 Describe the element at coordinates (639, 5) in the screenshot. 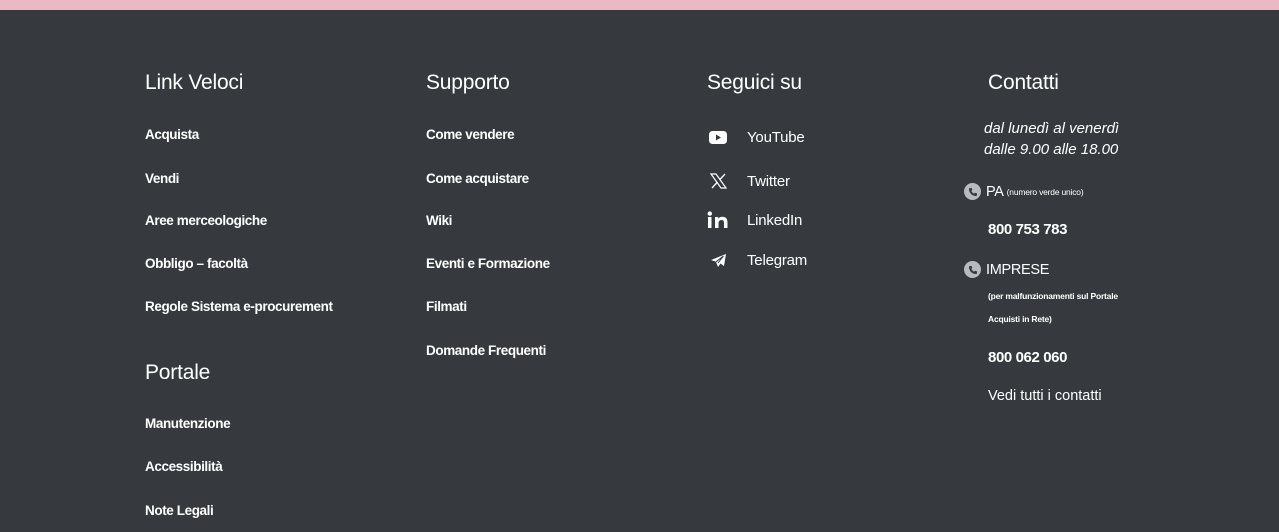

I see `top-accent-bar` at that location.